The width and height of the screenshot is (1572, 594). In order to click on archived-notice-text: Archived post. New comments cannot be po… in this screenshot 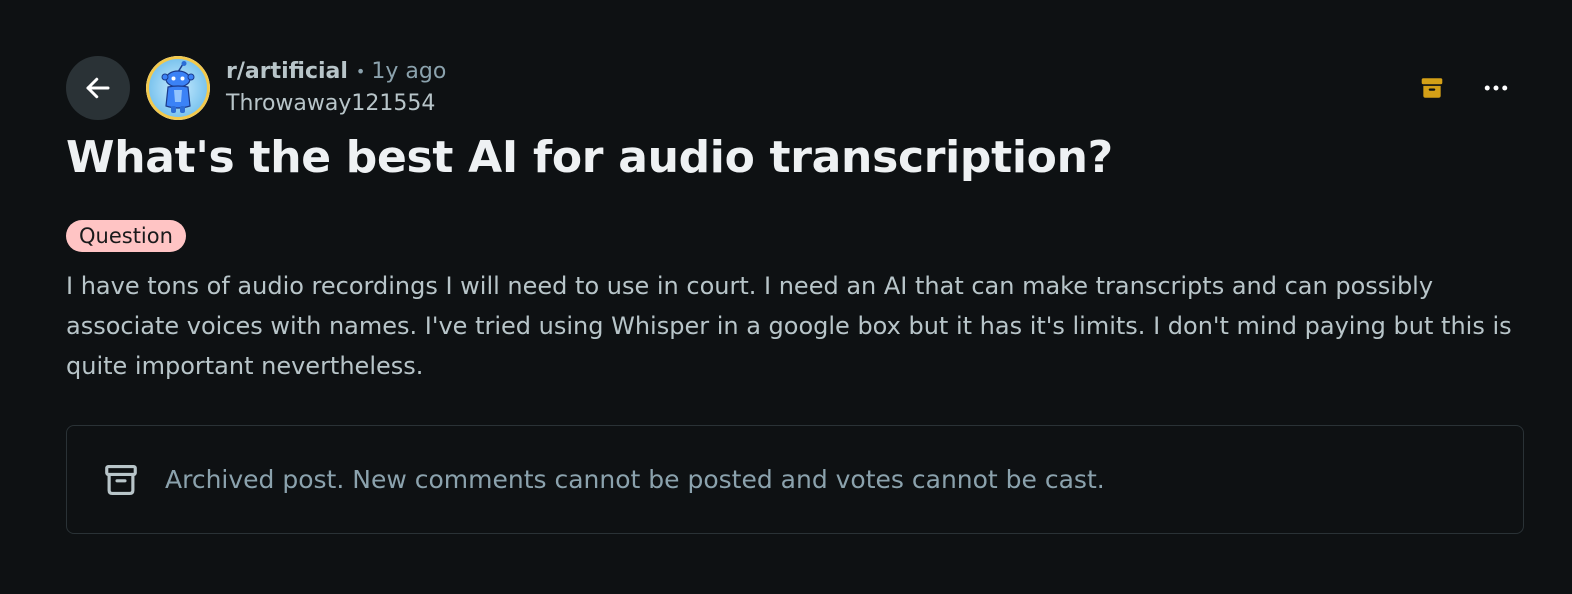, I will do `click(635, 479)`.